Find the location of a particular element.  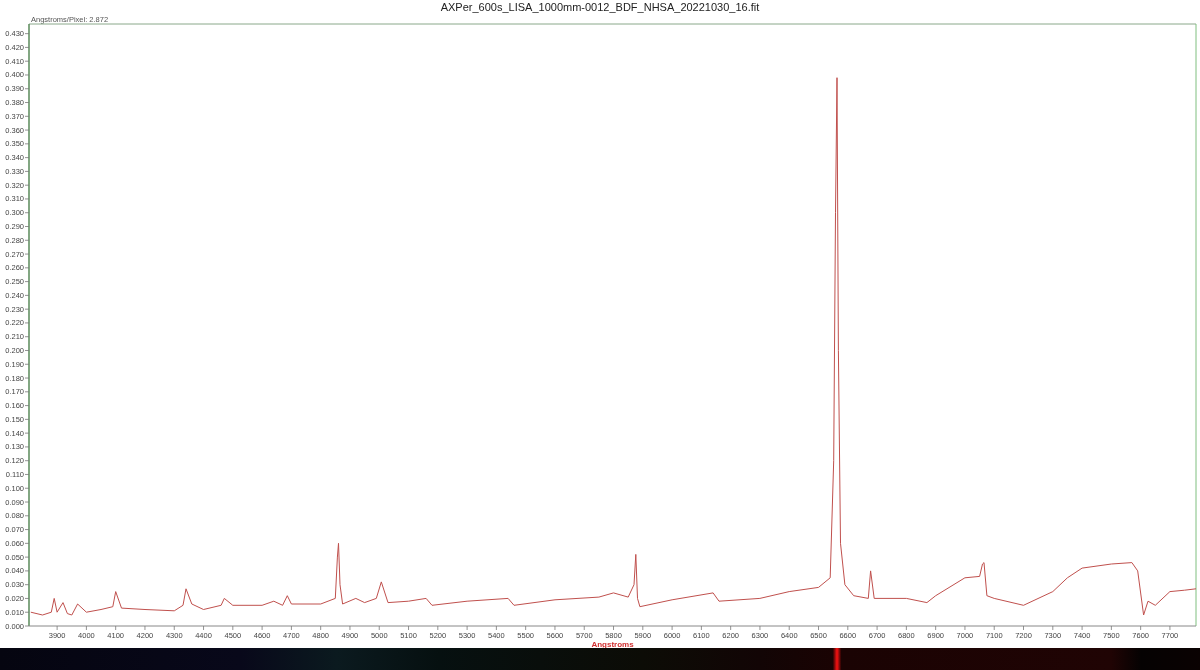

axis-title: Angstroms is located at coordinates (612, 644).